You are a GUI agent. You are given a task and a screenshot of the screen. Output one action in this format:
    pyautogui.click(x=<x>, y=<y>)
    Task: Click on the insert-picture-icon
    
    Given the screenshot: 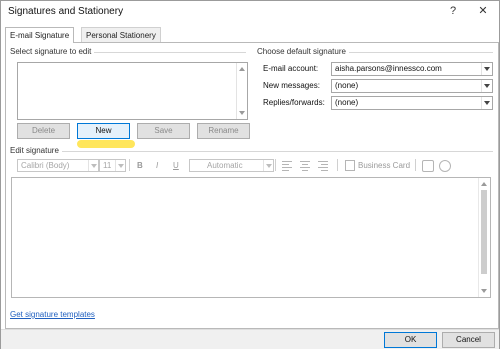 What is the action you would take?
    pyautogui.click(x=428, y=166)
    